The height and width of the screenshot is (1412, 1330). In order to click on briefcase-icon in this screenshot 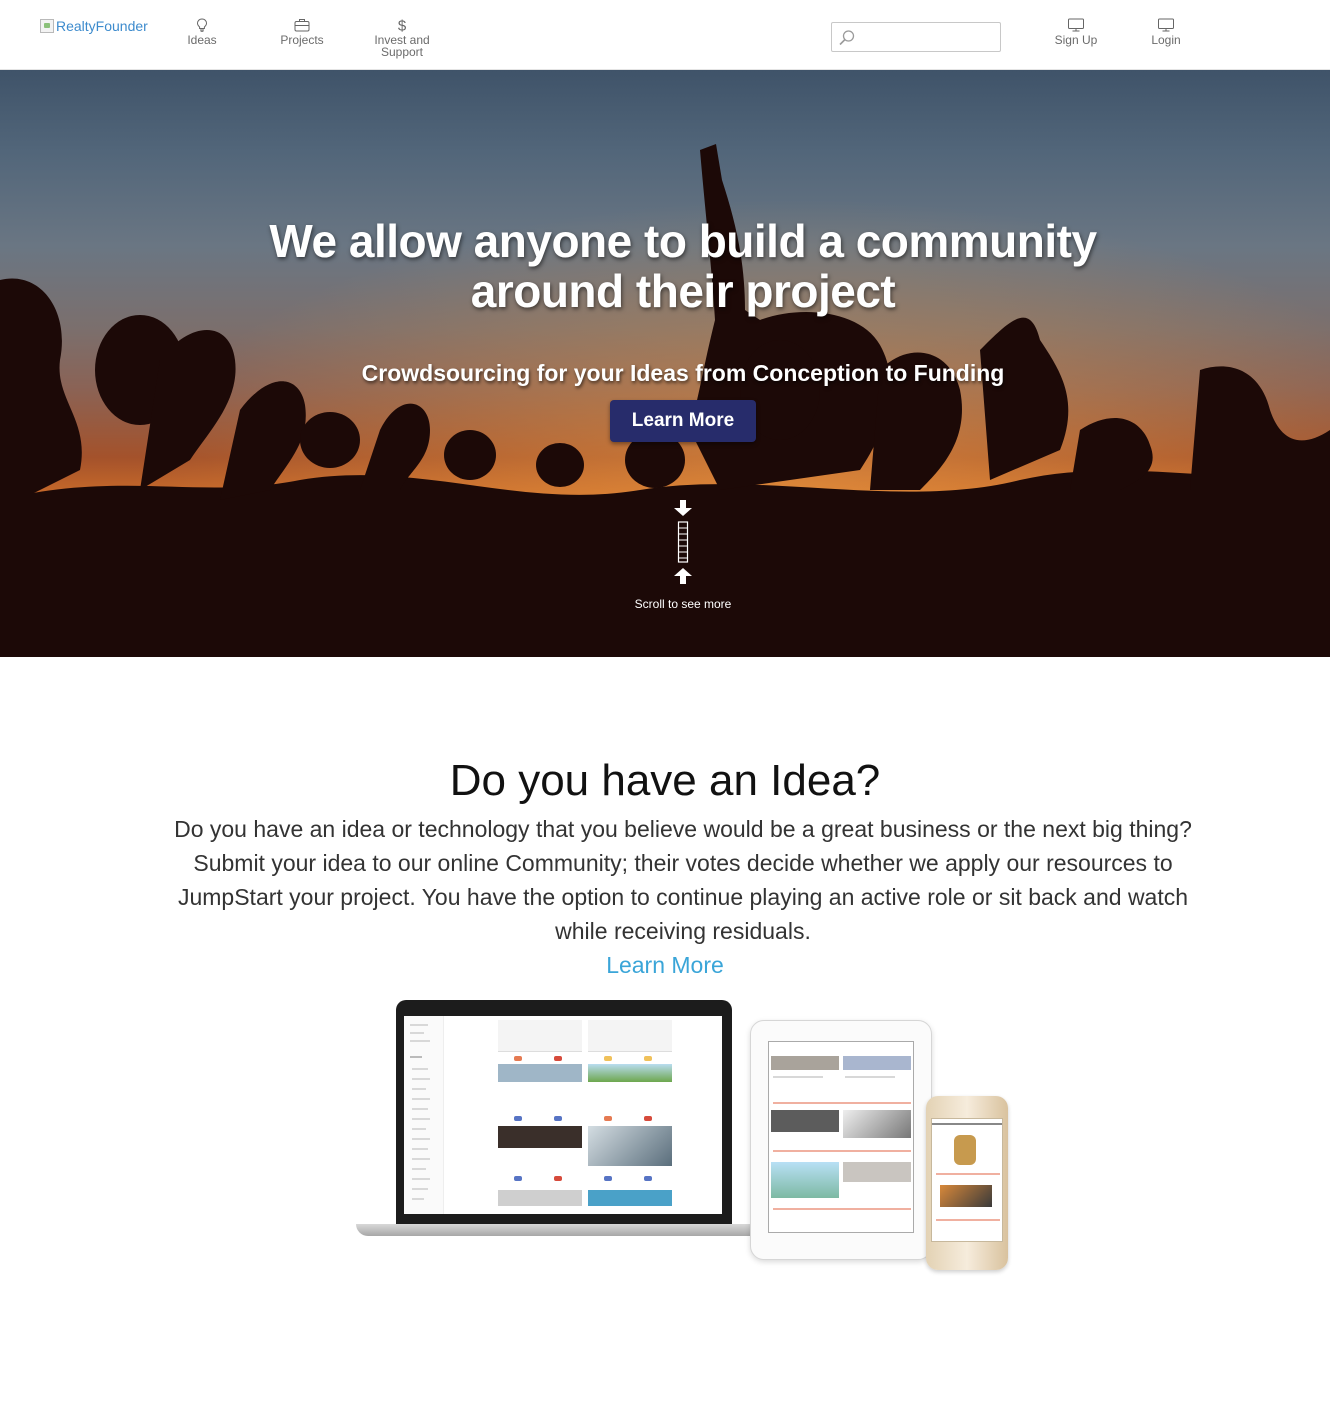, I will do `click(302, 25)`.